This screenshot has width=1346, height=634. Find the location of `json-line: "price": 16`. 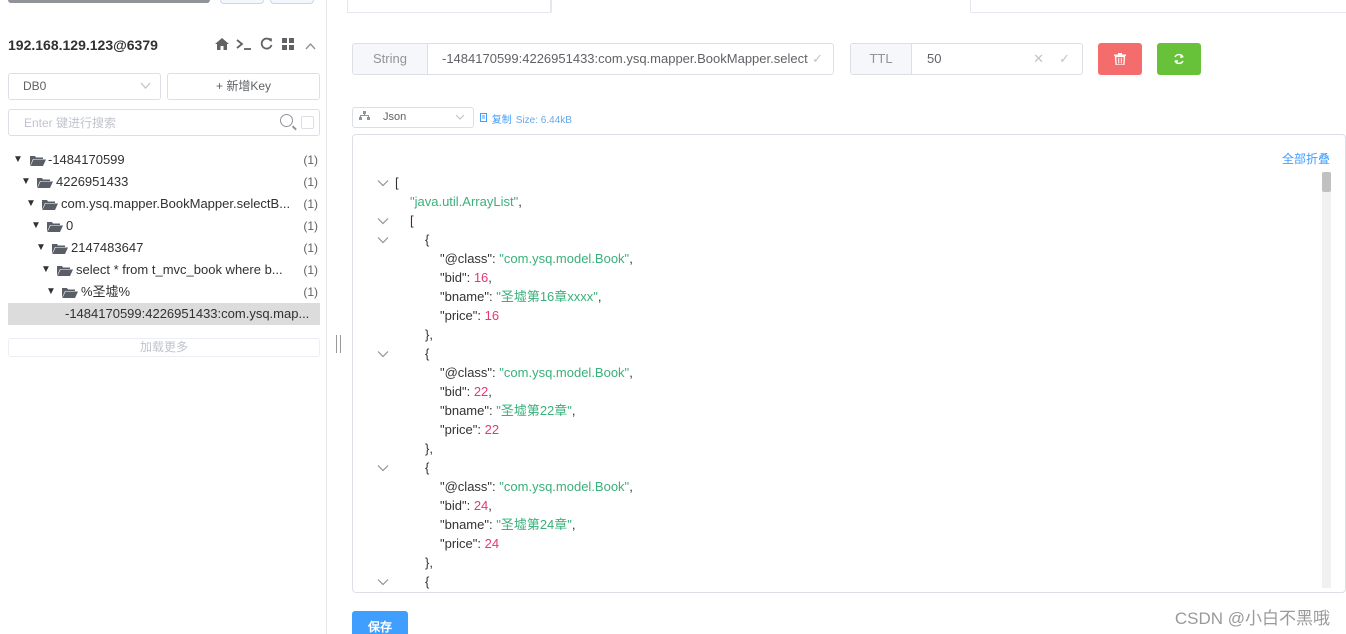

json-line: "price": 16 is located at coordinates (835, 315).